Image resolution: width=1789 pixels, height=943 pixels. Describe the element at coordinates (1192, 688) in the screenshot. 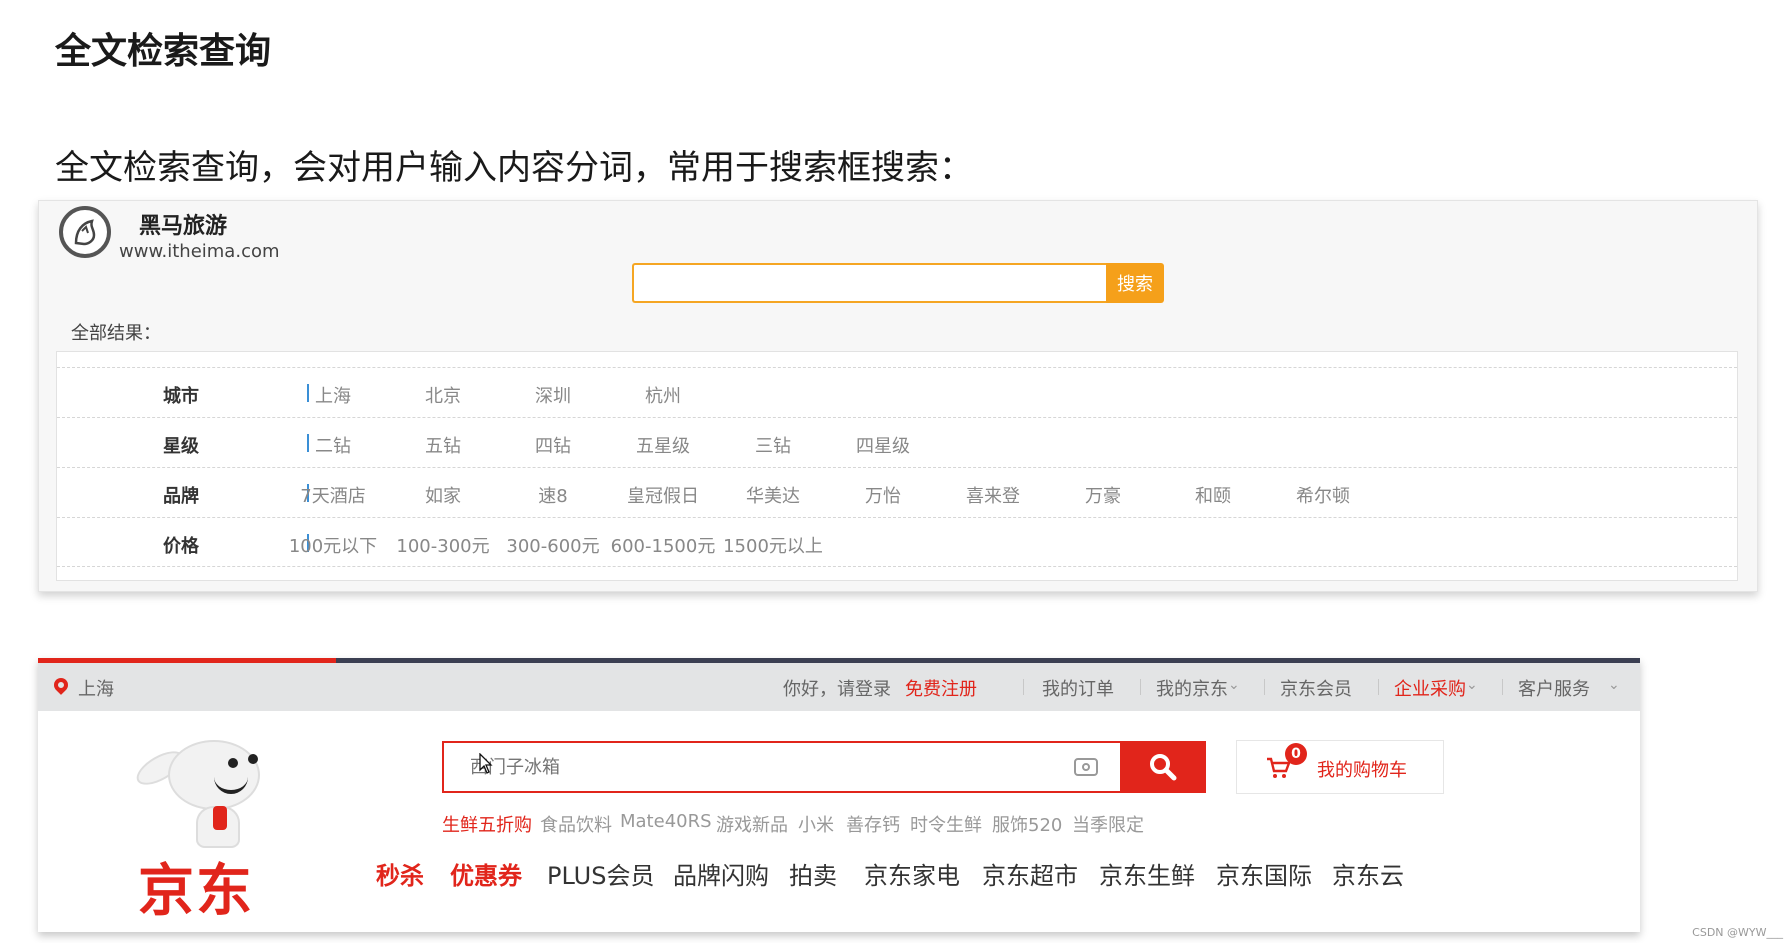

I see `my-jd-link: 我的京东` at that location.